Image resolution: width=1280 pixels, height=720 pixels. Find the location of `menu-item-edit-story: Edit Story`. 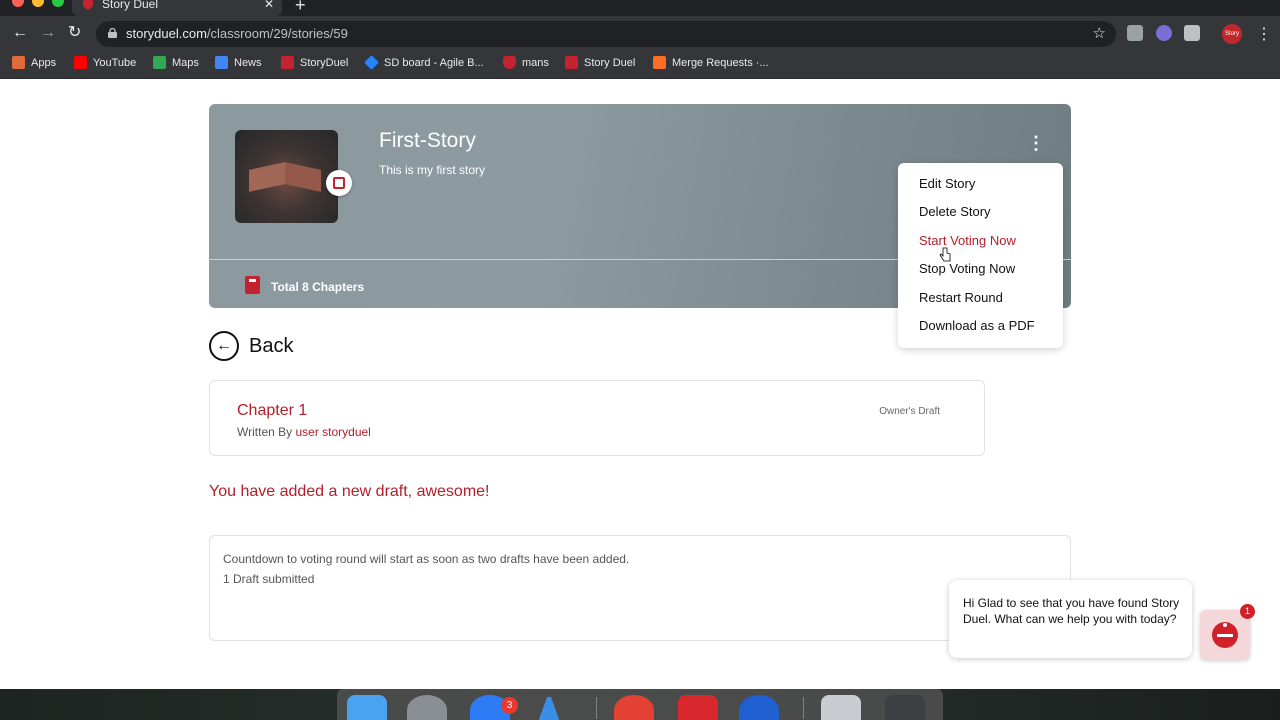

menu-item-edit-story: Edit Story is located at coordinates (947, 183).